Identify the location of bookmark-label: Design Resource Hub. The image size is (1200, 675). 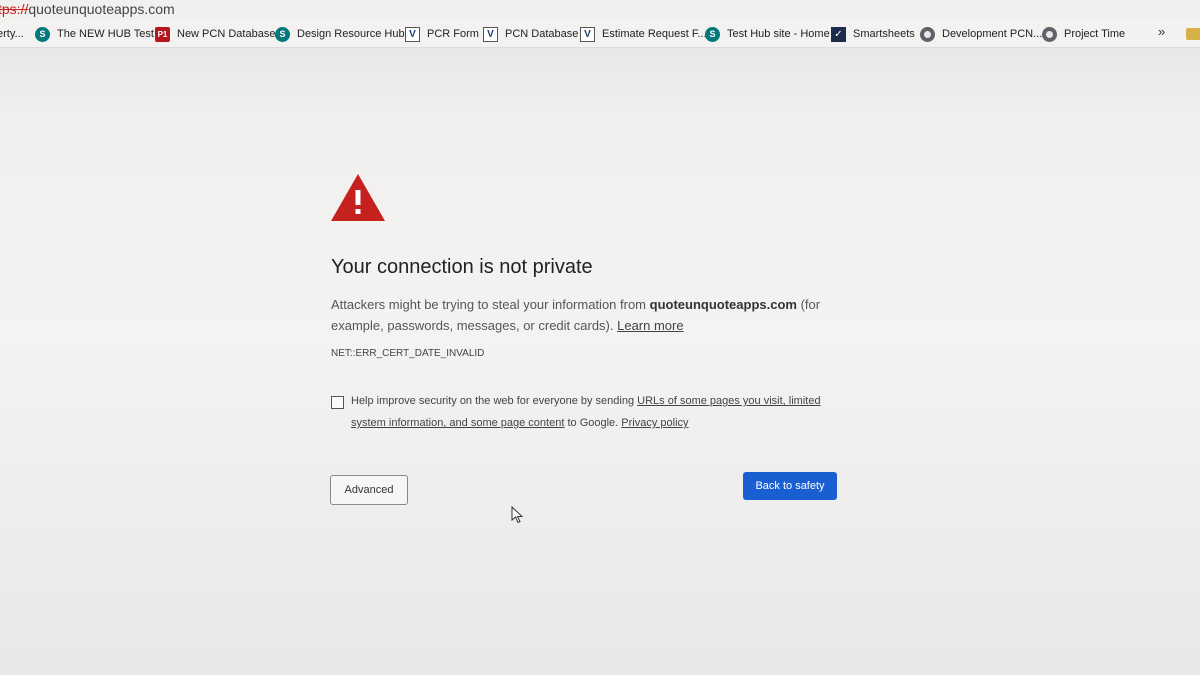
(351, 34).